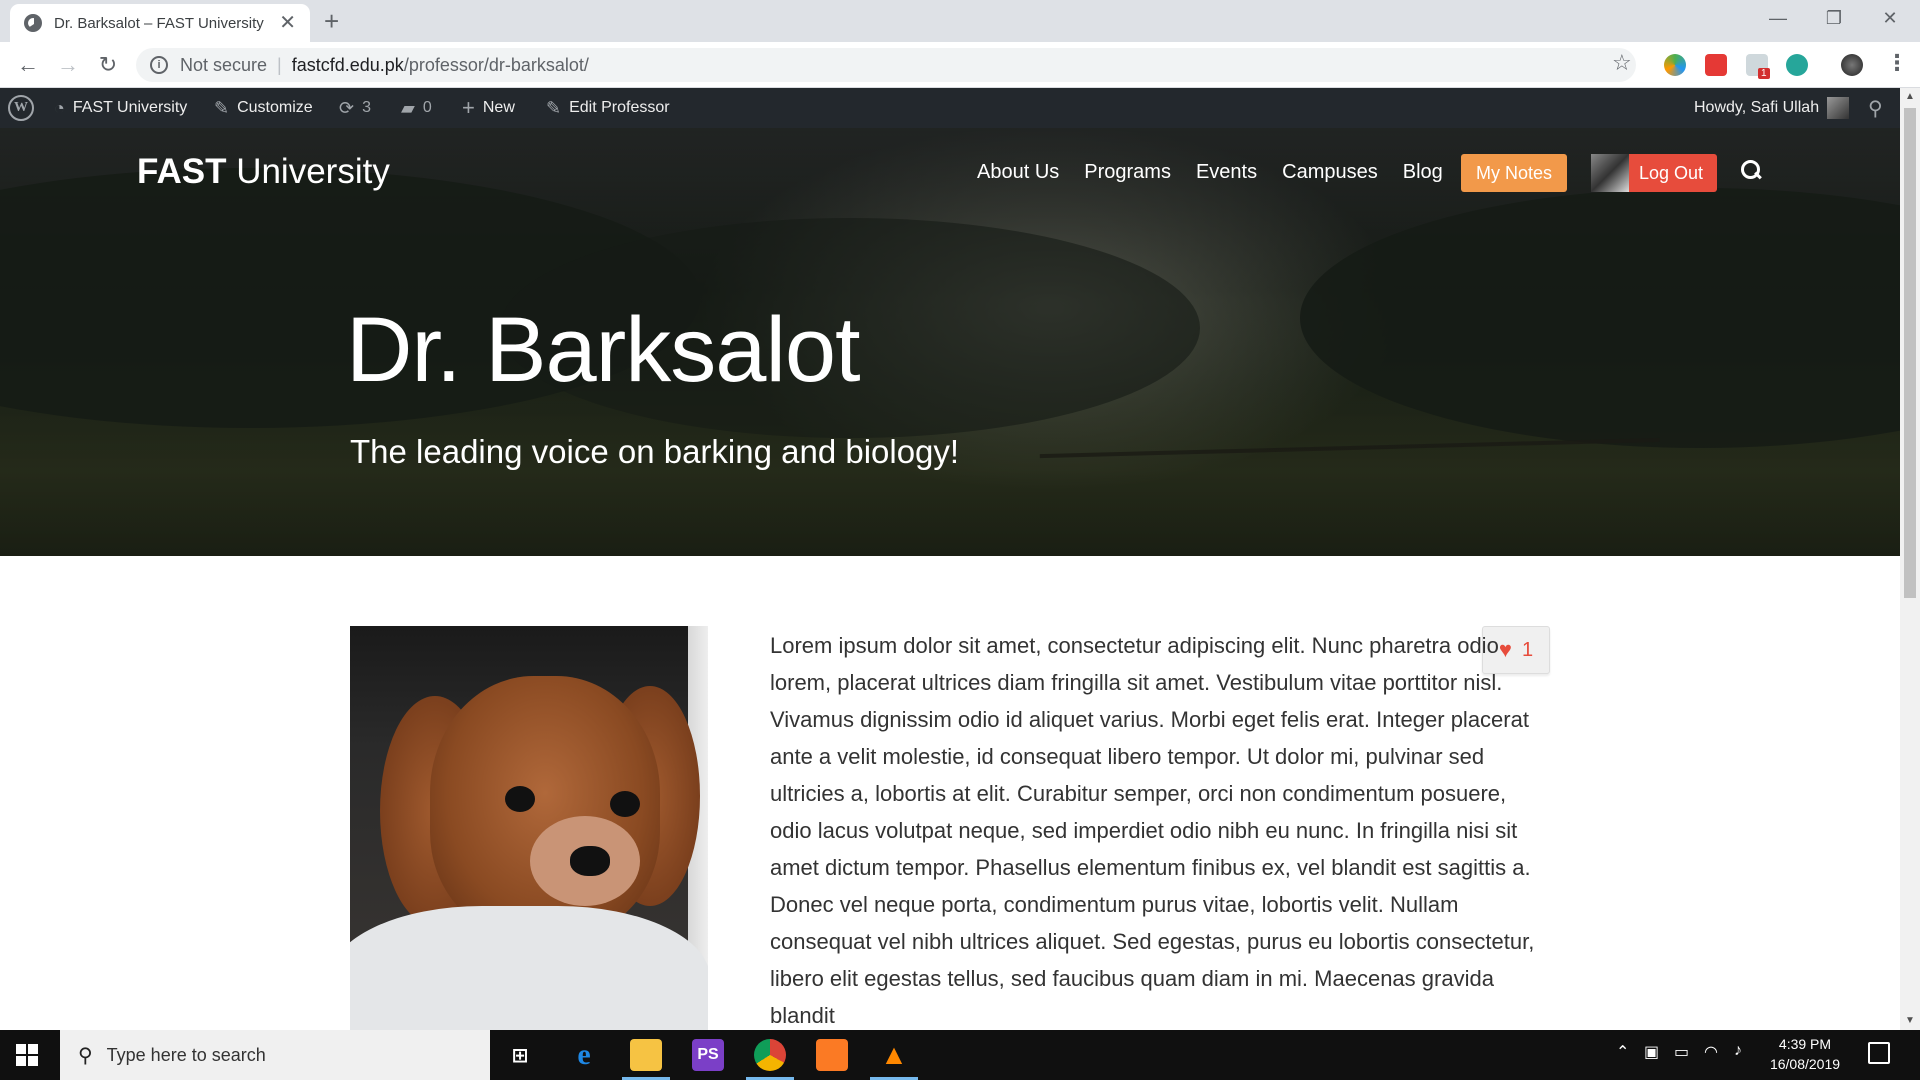 The image size is (1920, 1080). Describe the element at coordinates (1681, 1052) in the screenshot. I see `battery-icon: ▭` at that location.